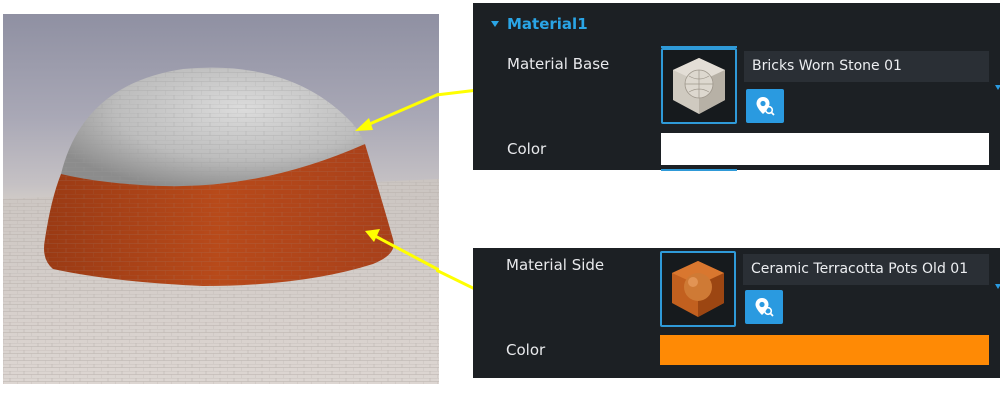 This screenshot has height=419, width=1000. Describe the element at coordinates (495, 24) in the screenshot. I see `collapse-triangle-icon` at that location.